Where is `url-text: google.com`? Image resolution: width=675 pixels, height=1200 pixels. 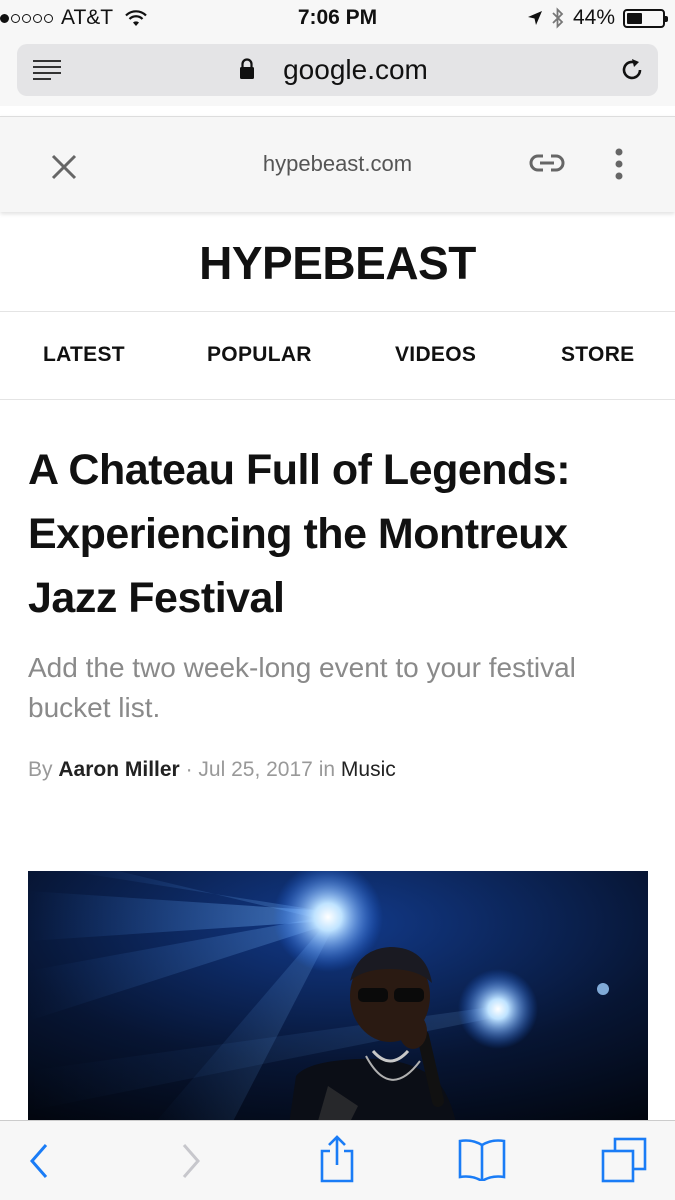 url-text: google.com is located at coordinates (355, 69).